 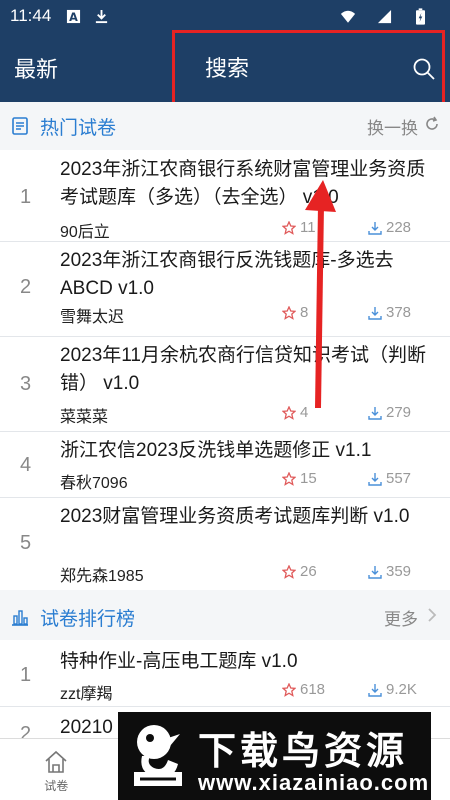 I want to click on item-author: zzt摩羯, so click(x=86, y=694).